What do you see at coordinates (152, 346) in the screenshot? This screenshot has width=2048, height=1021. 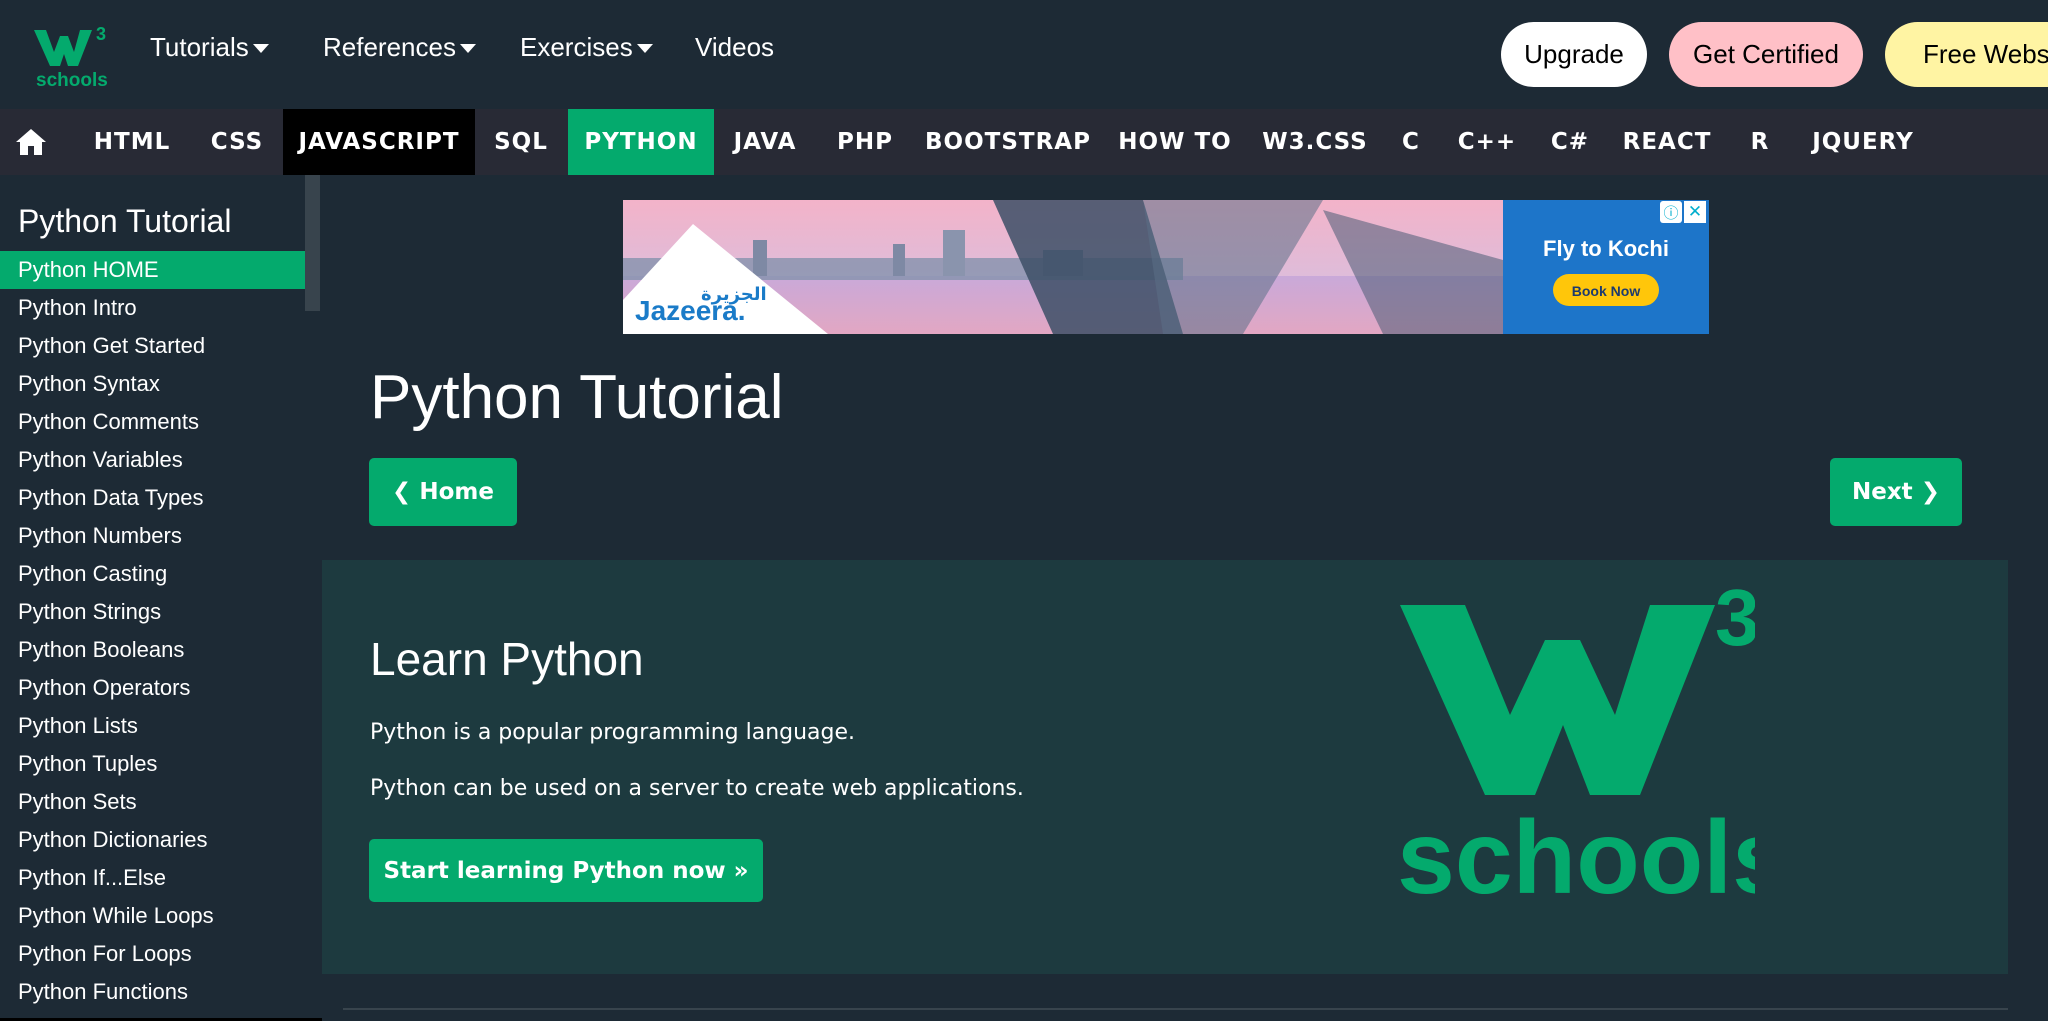 I see `sidebar-item-get-started: Python Get Started` at bounding box center [152, 346].